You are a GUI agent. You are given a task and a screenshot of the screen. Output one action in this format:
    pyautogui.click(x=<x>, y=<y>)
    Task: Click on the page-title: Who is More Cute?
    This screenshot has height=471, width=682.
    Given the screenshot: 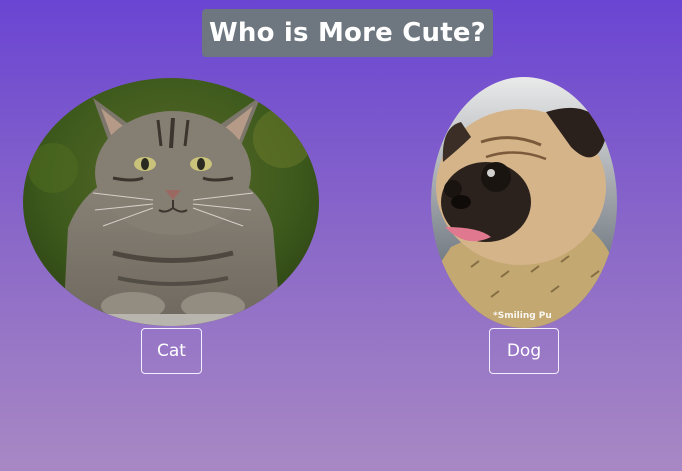 What is the action you would take?
    pyautogui.click(x=347, y=33)
    